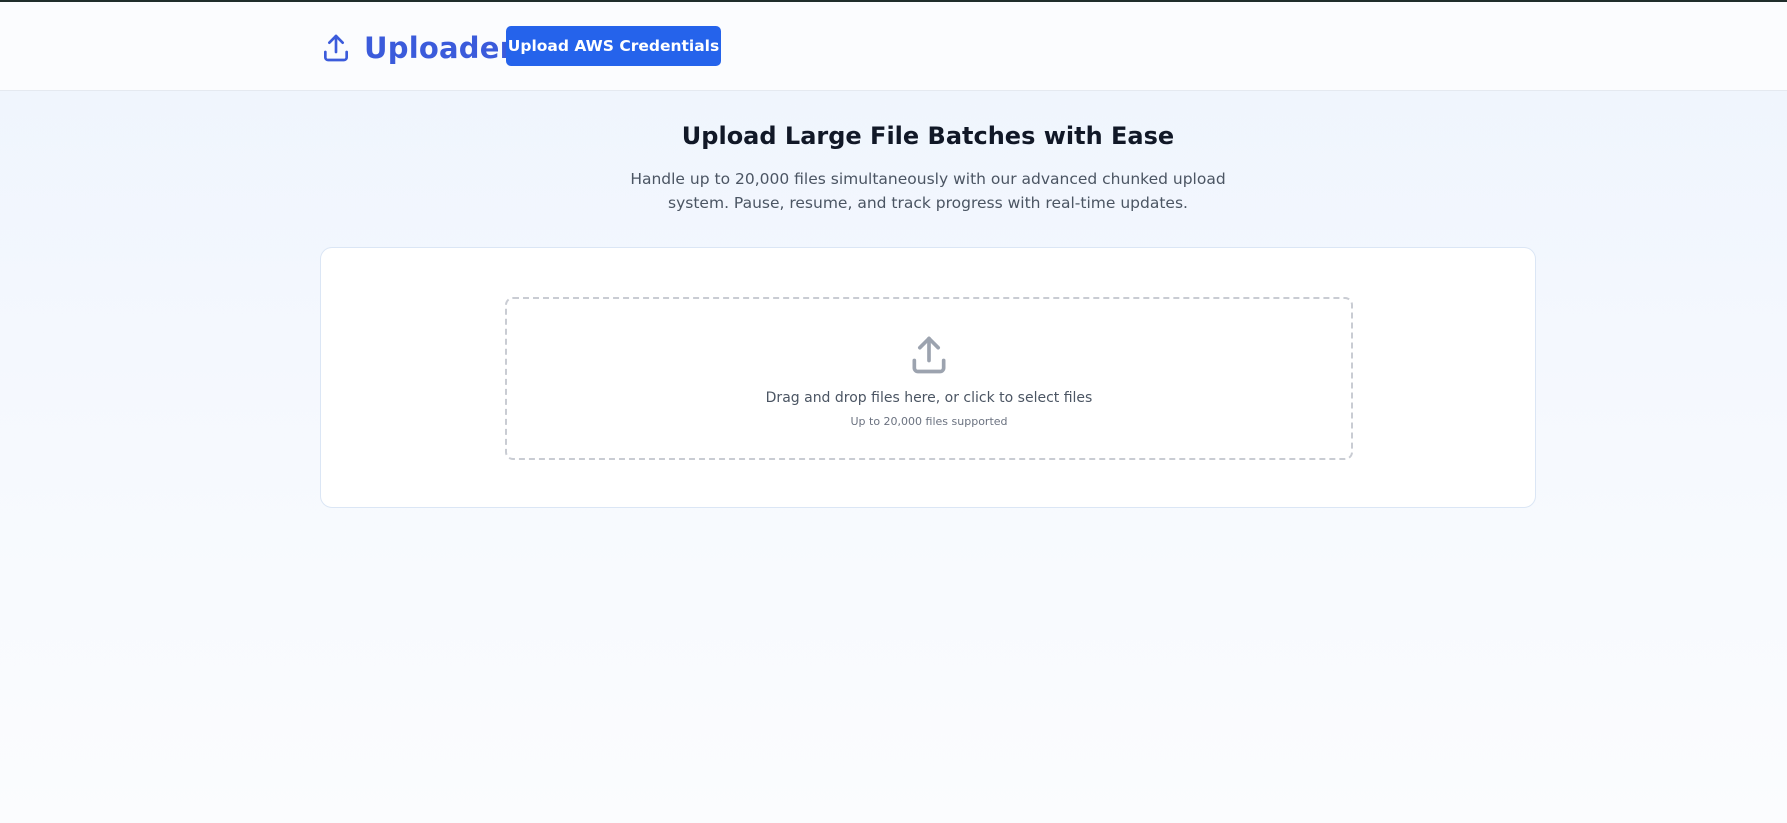  I want to click on dropzone-hint: Up to 20,000 files supported, so click(929, 421).